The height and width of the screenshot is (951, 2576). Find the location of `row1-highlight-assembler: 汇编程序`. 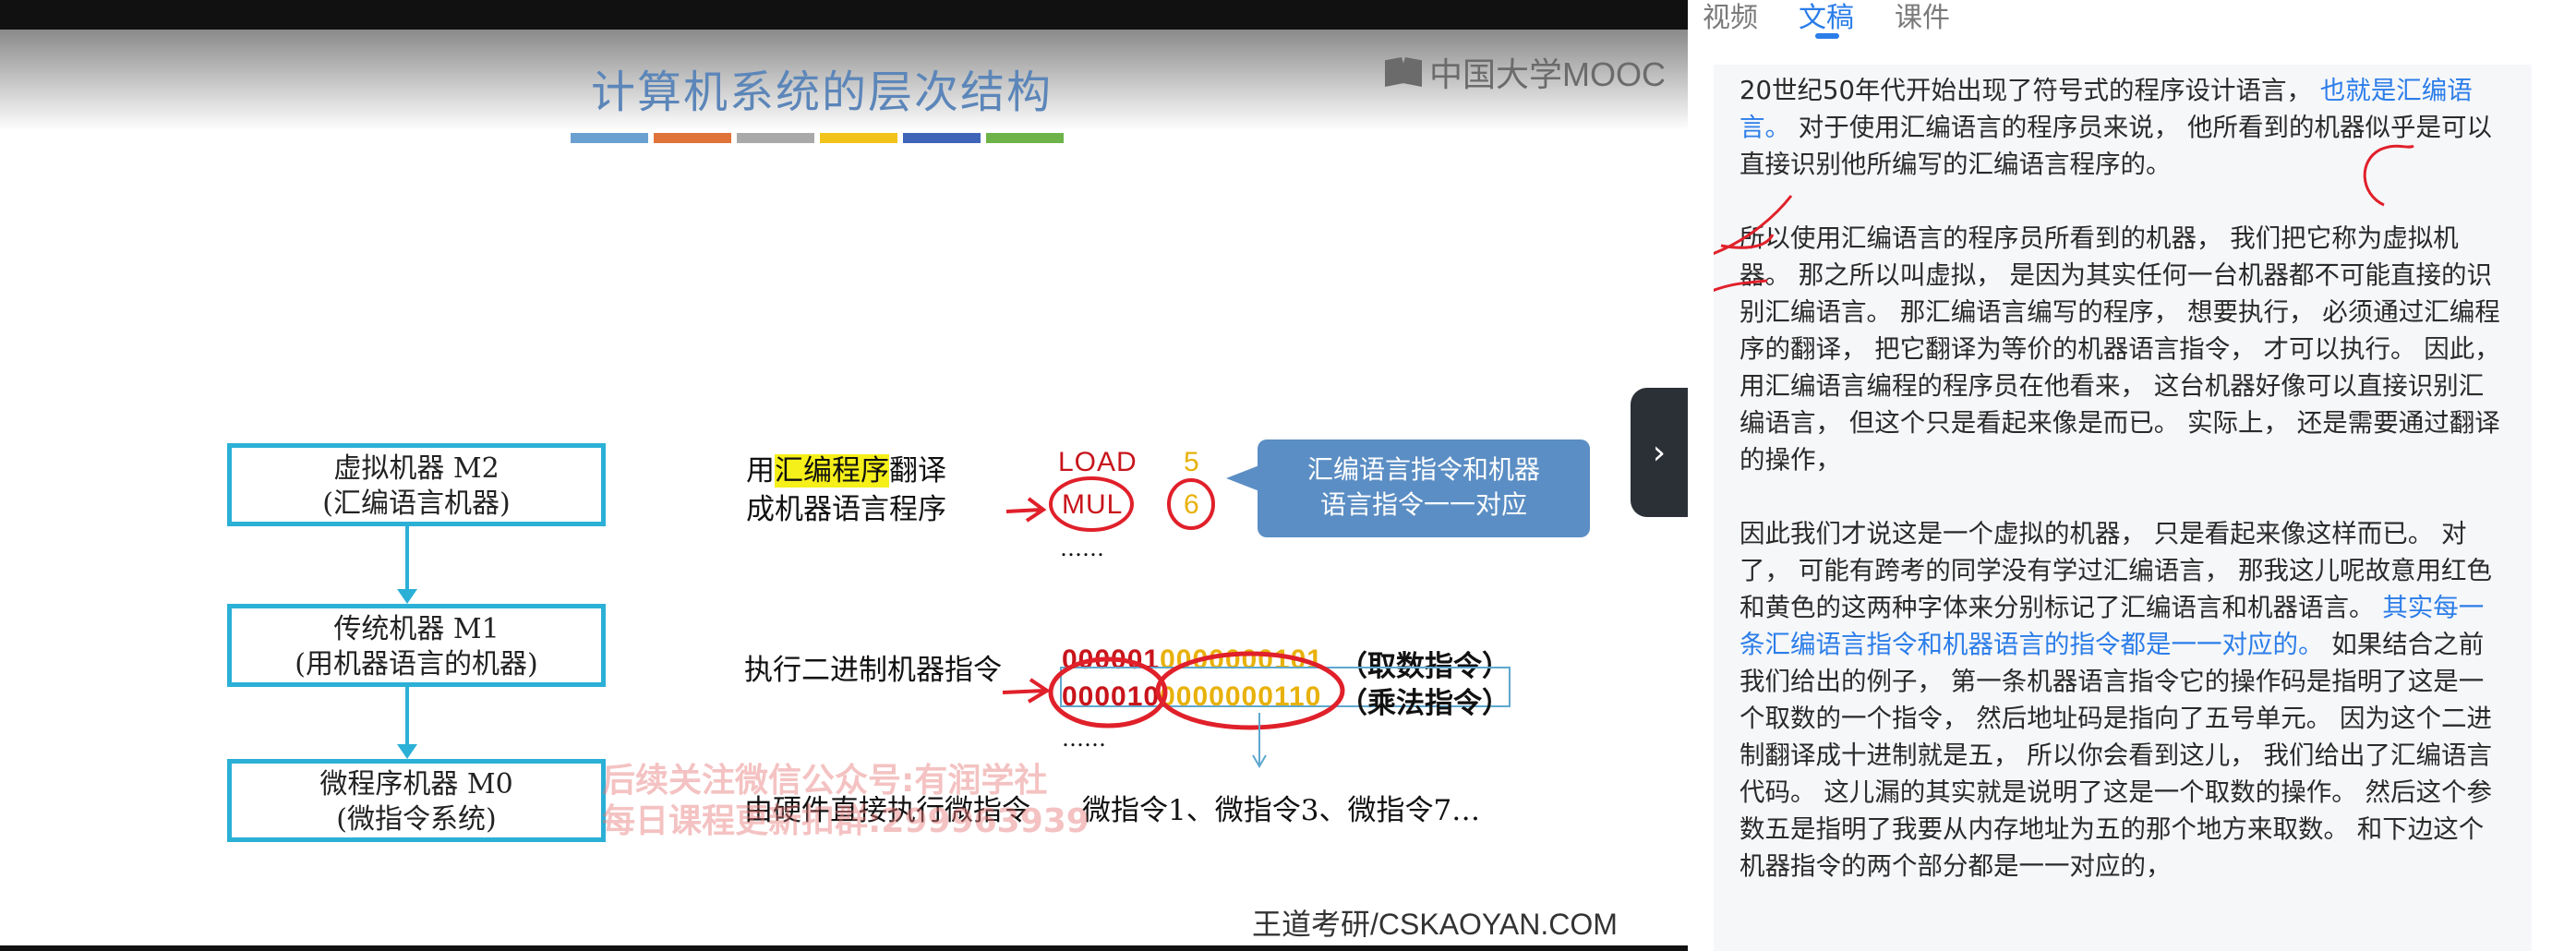

row1-highlight-assembler: 汇编程序 is located at coordinates (832, 471).